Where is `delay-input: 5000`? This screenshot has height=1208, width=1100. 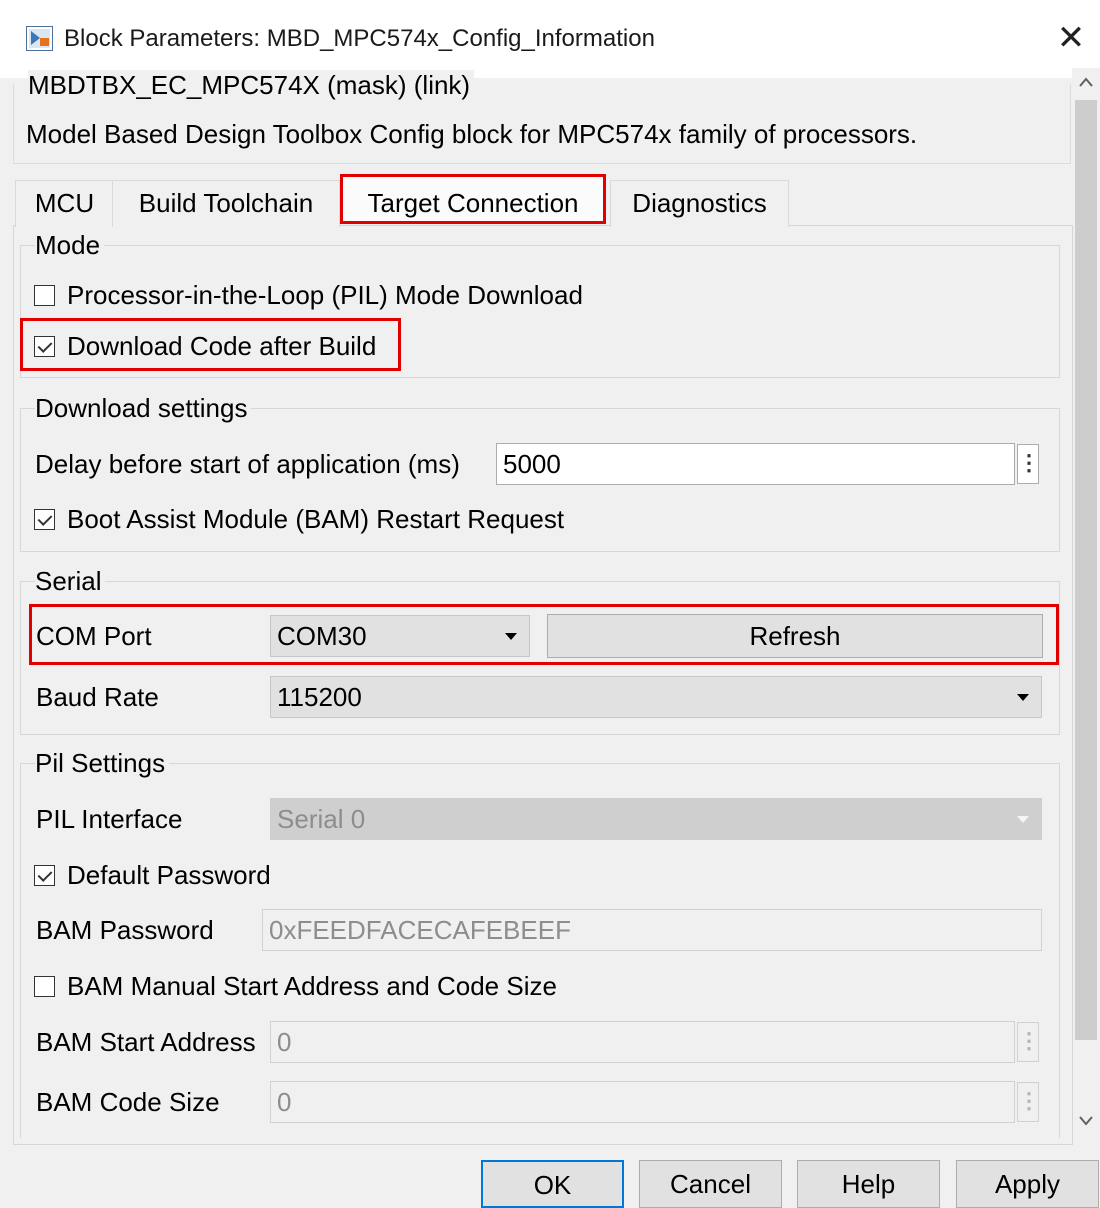 delay-input: 5000 is located at coordinates (755, 464).